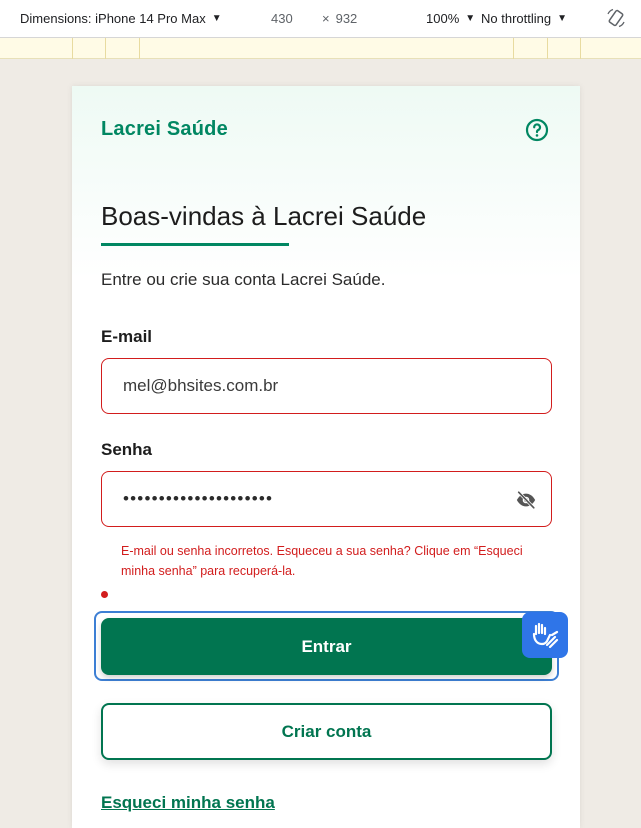 This screenshot has height=828, width=641. I want to click on error-indicator-icon, so click(104, 594).